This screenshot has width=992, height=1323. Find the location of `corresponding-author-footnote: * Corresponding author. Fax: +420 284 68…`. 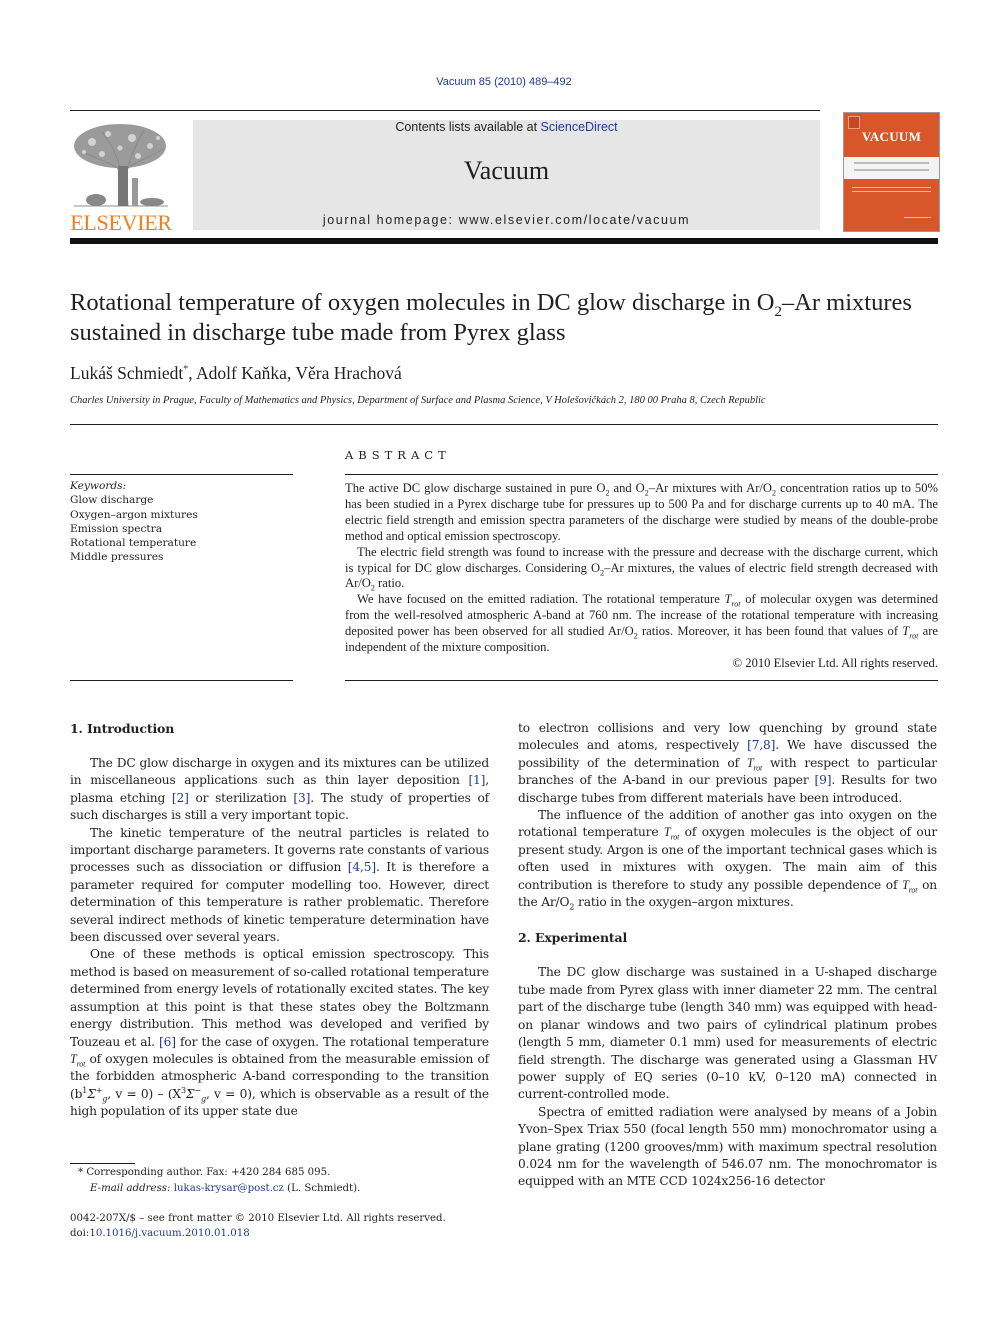

corresponding-author-footnote: * Corresponding author. Fax: +420 284 68… is located at coordinates (219, 1180).